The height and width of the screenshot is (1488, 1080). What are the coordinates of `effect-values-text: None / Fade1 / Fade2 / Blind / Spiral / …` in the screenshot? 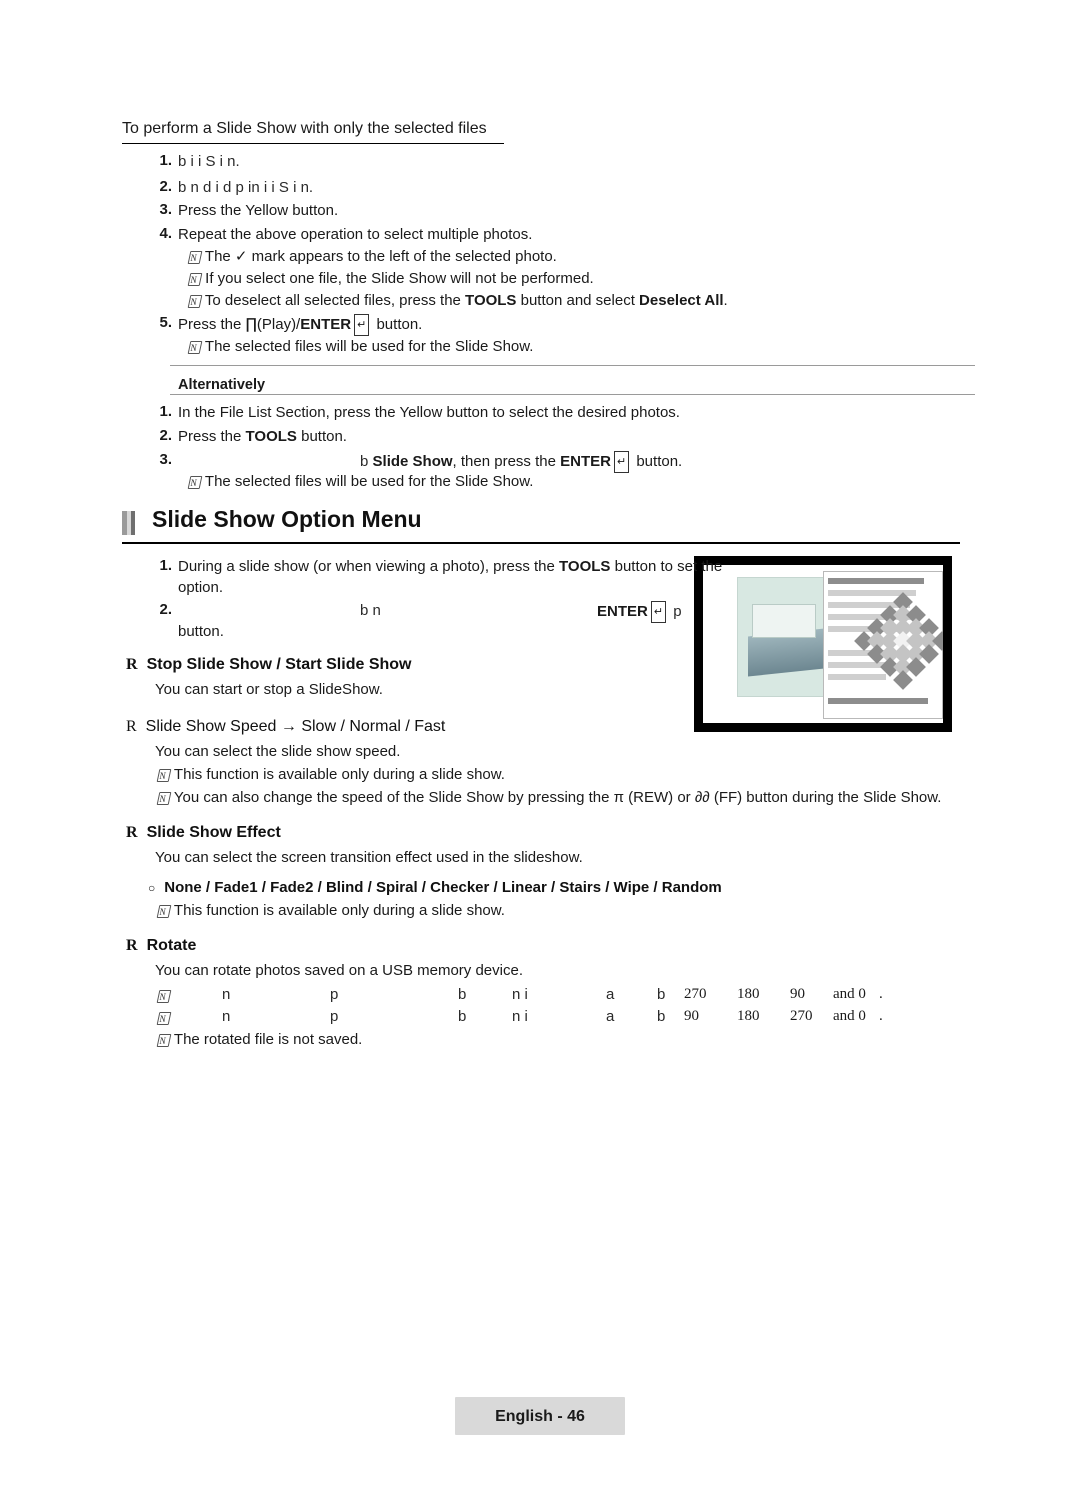 It's located at (443, 887).